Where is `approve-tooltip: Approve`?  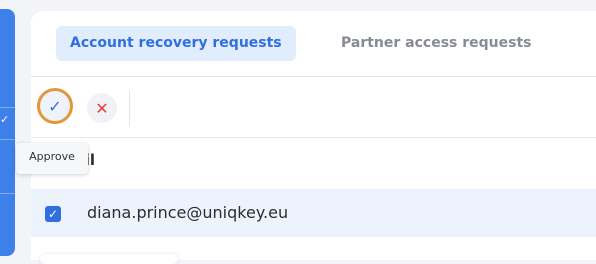 approve-tooltip: Approve is located at coordinates (52, 158).